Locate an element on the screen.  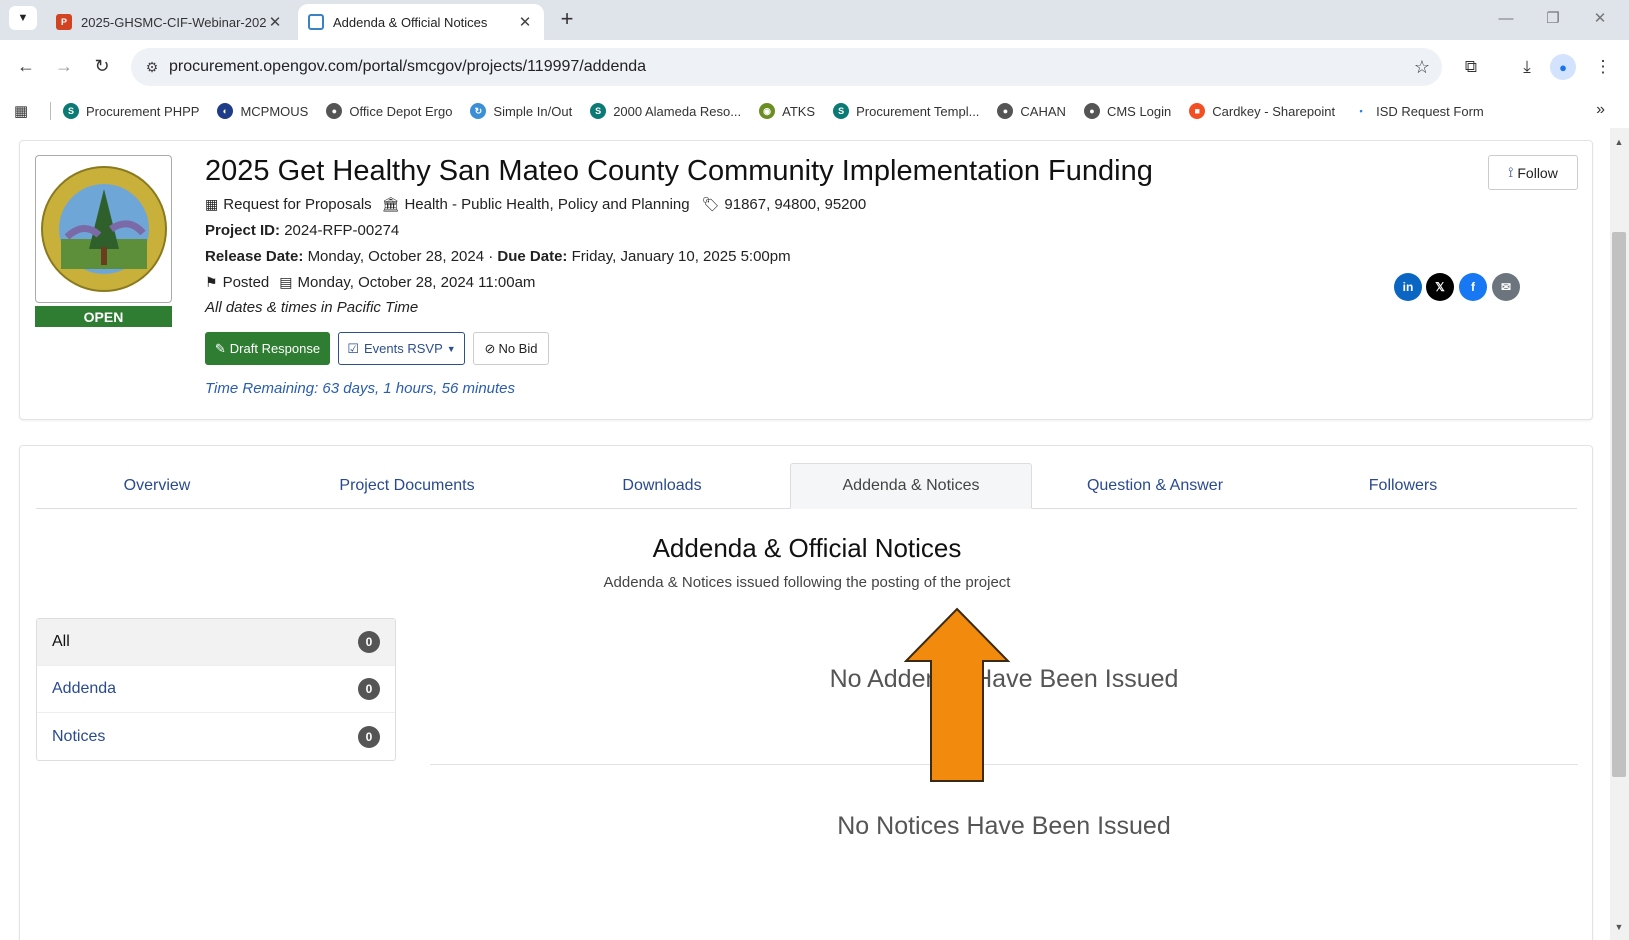
calendar-icon: ▤ is located at coordinates (286, 282).